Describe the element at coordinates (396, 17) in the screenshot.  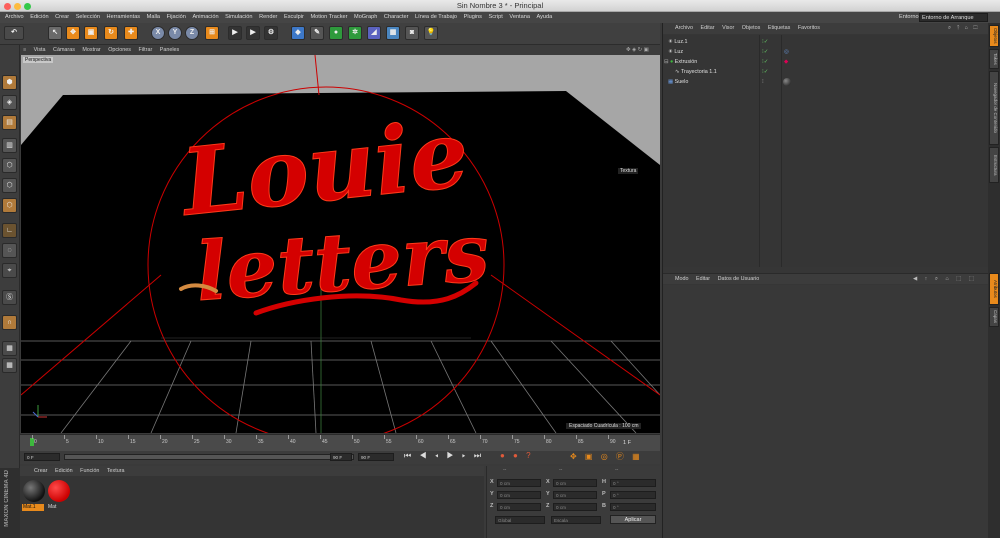
I see `menu-character: Character` at that location.